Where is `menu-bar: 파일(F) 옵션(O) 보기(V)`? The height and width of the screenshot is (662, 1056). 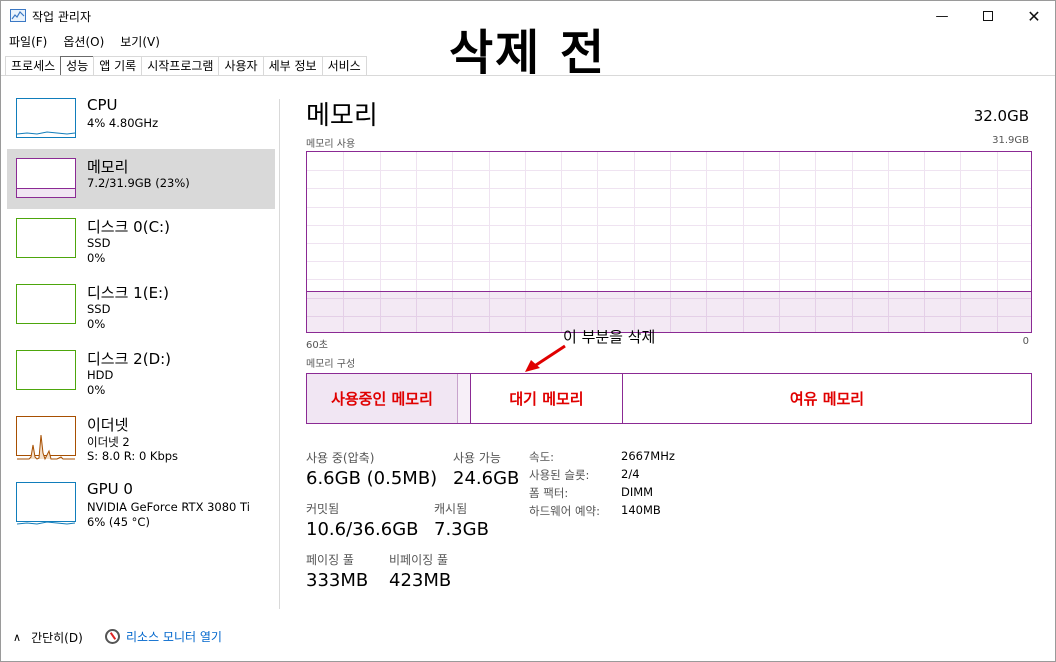
menu-bar: 파일(F) 옵션(O) 보기(V) is located at coordinates (84, 42).